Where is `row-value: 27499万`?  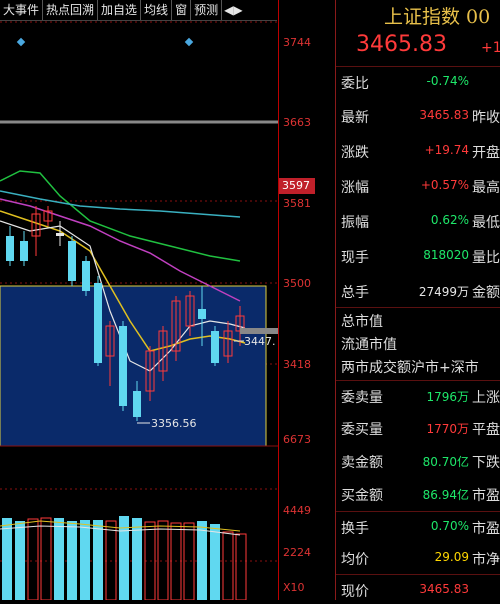 row-value: 27499万 is located at coordinates (443, 292).